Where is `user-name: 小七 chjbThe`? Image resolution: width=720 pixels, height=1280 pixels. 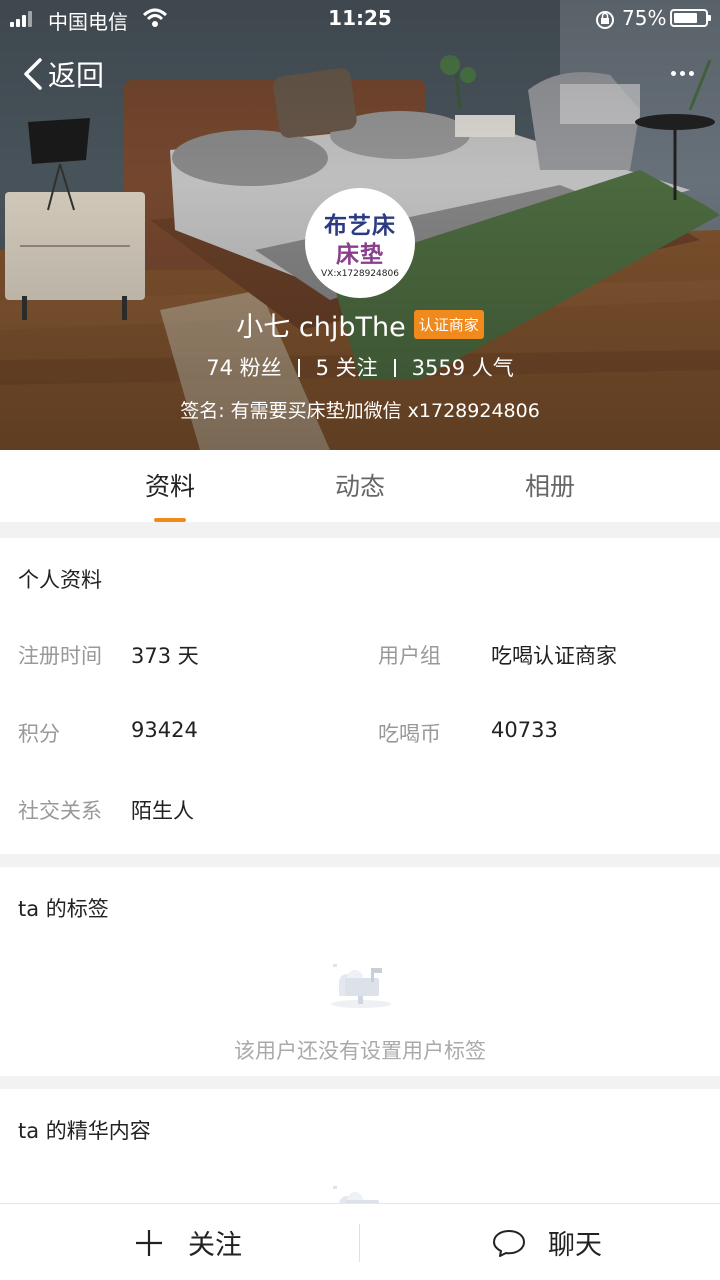
user-name: 小七 chjbThe is located at coordinates (321, 327).